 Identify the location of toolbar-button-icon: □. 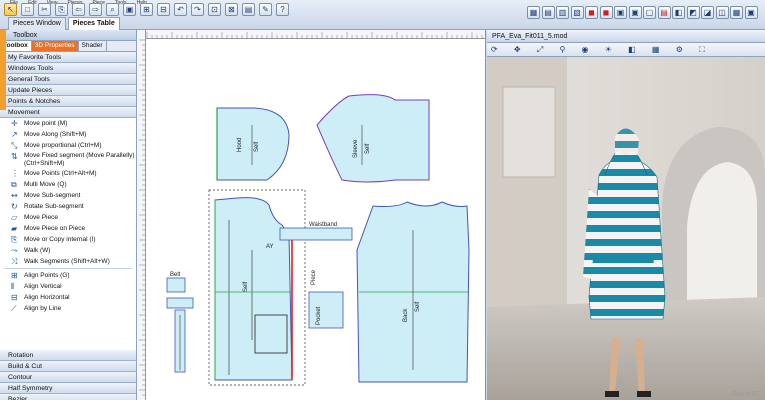
(27, 9).